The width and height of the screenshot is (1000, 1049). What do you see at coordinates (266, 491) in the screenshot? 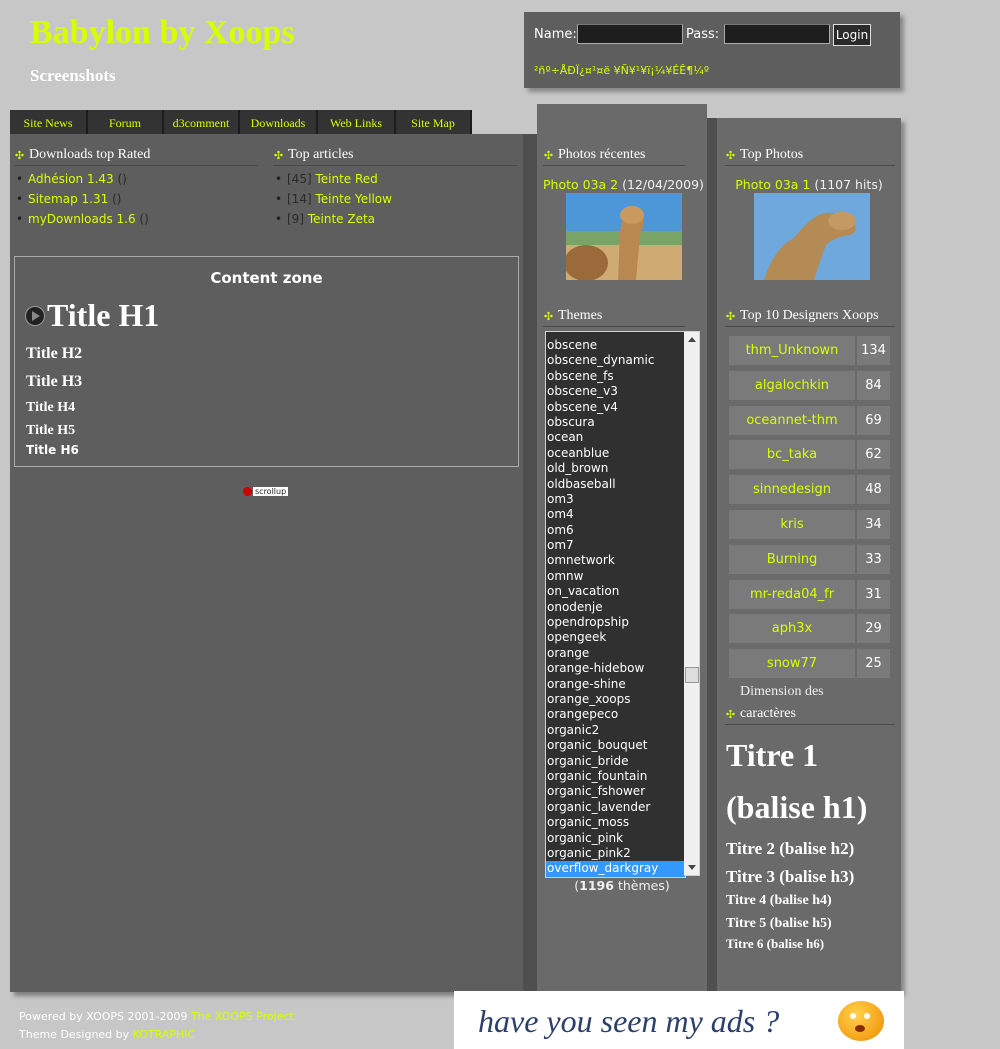
I see `scrollup-link: scrollup` at bounding box center [266, 491].